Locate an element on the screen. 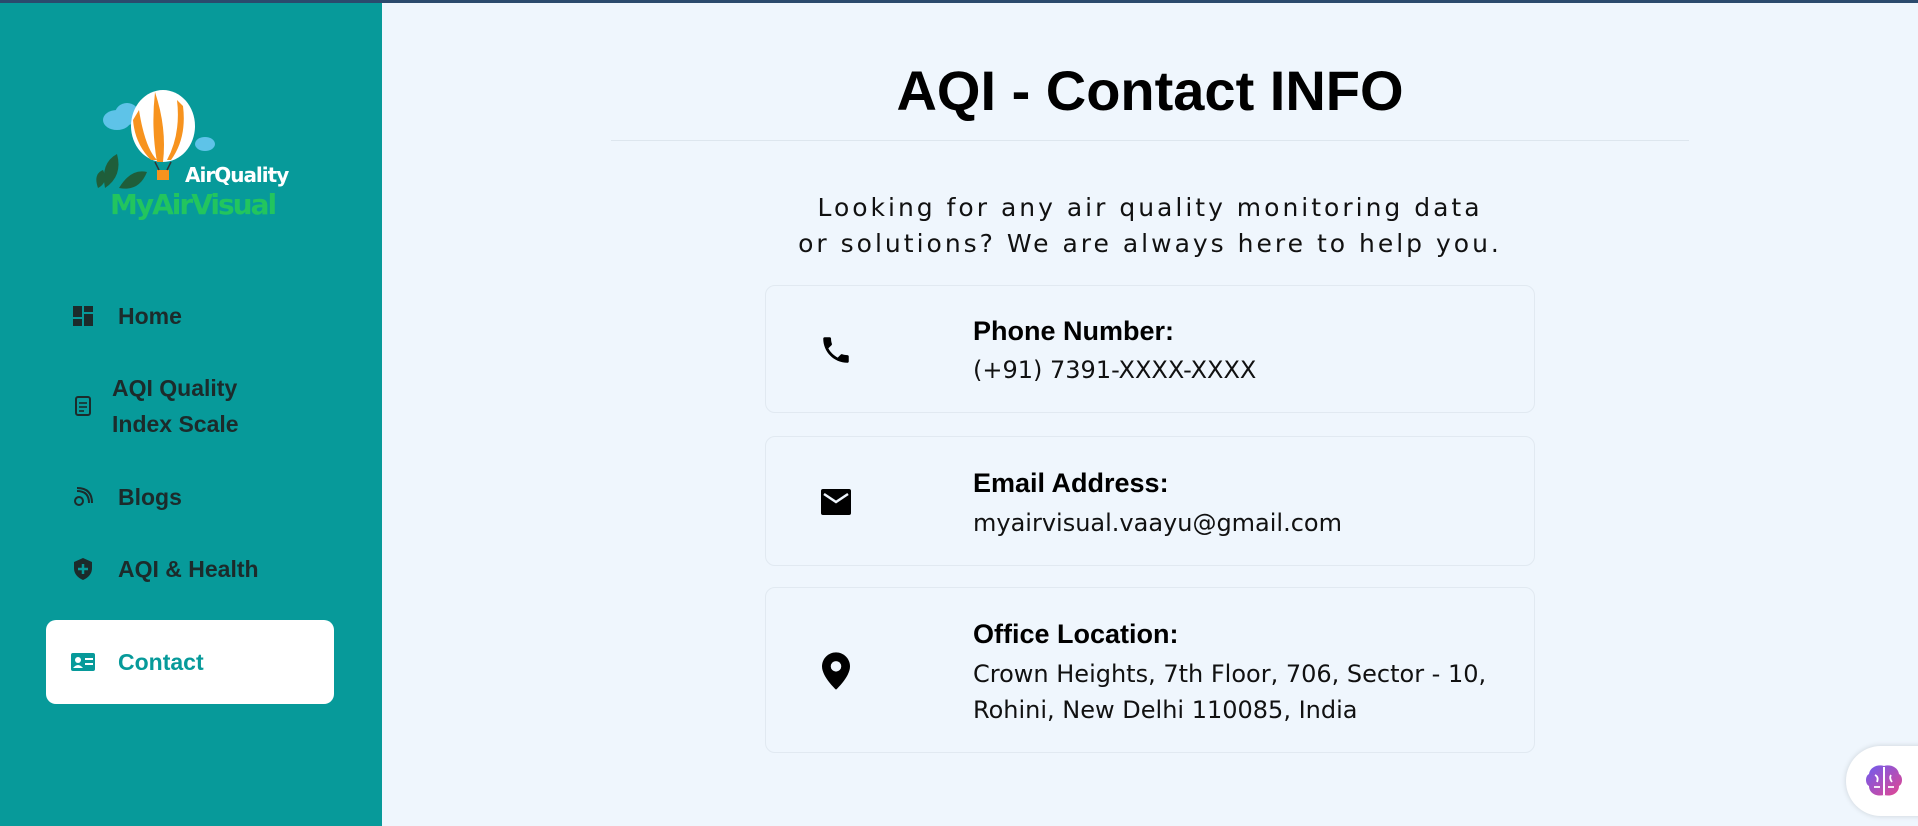 The height and width of the screenshot is (826, 1918). sidebar-item-label: AQI & Health is located at coordinates (188, 568).